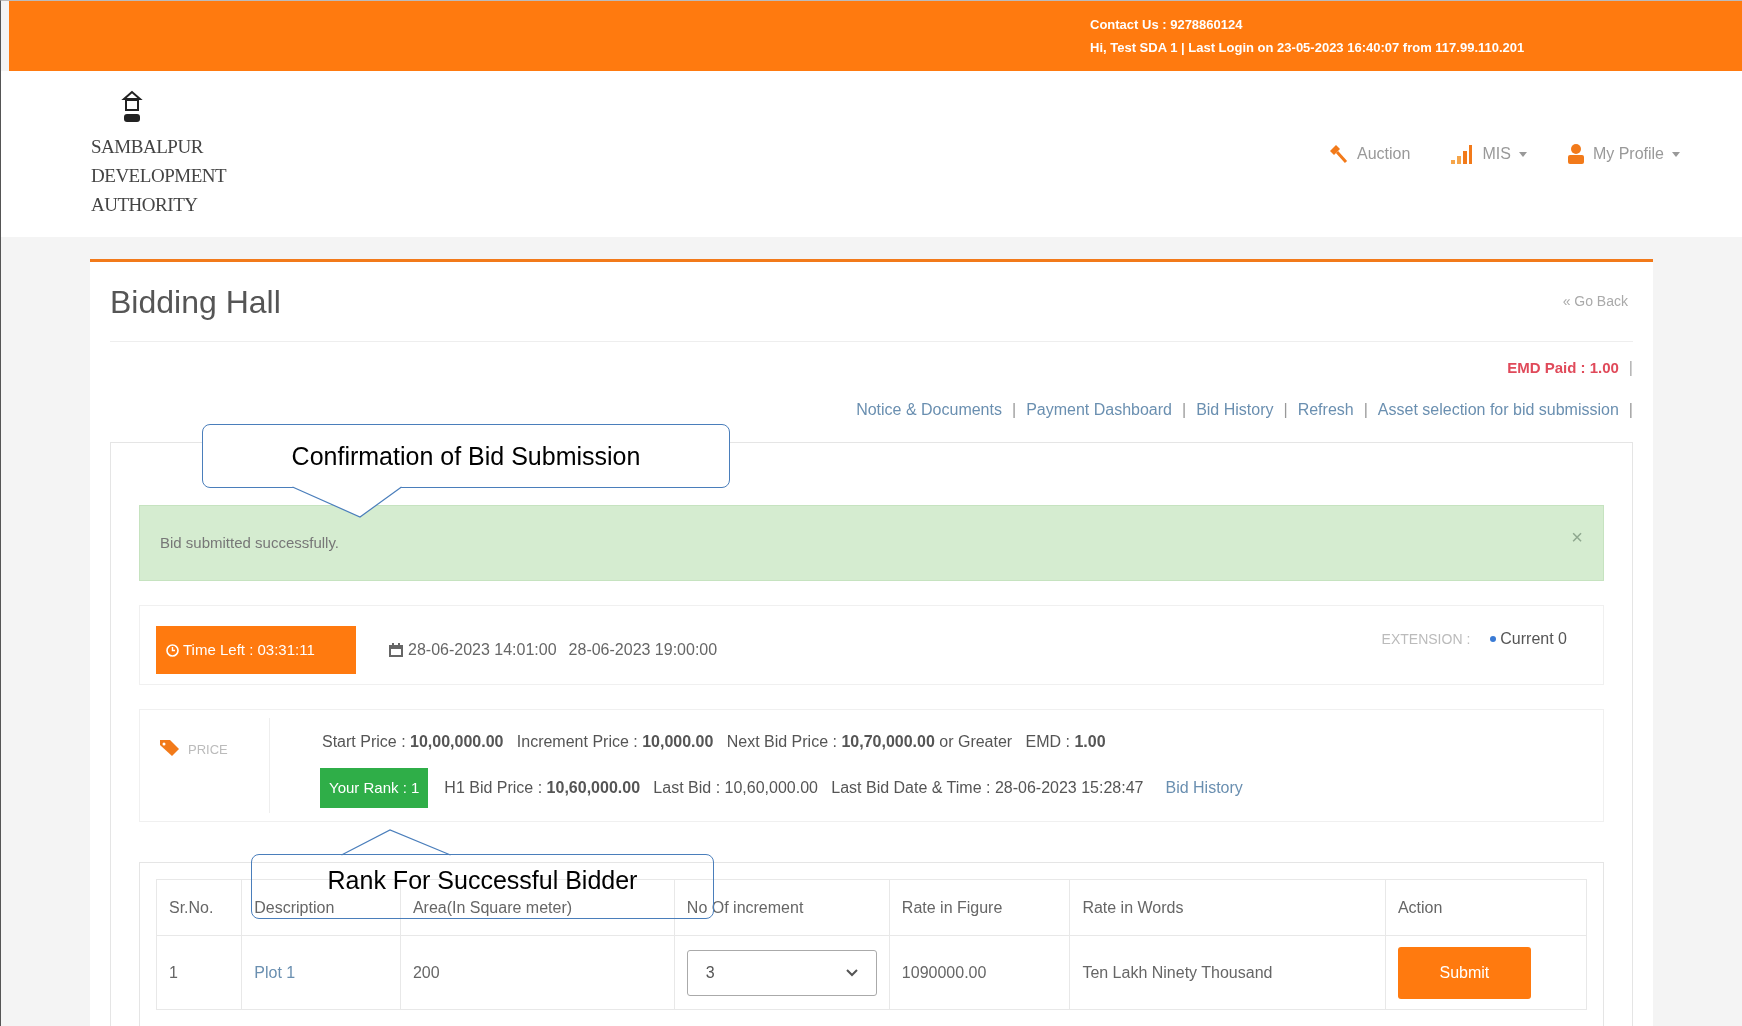  What do you see at coordinates (1563, 367) in the screenshot?
I see `emd-paid-text: EMD Paid : 1.00` at bounding box center [1563, 367].